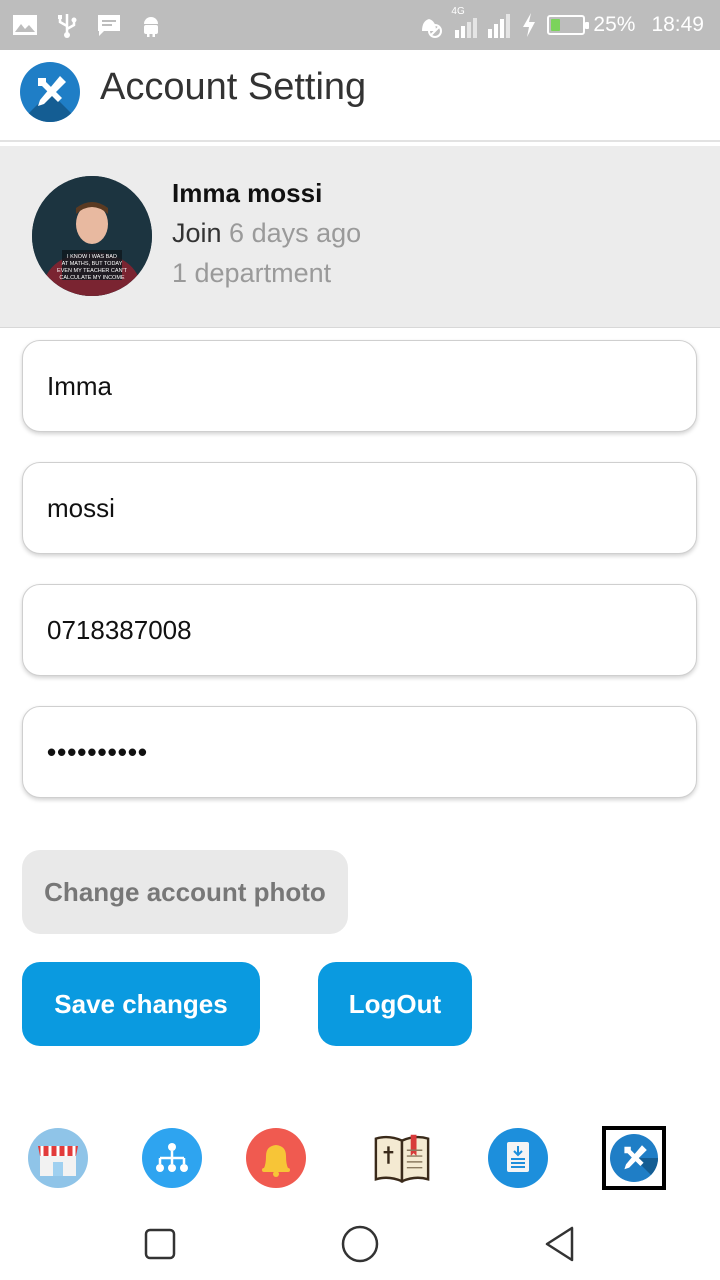 The image size is (720, 1280). What do you see at coordinates (92, 264) in the screenshot?
I see `svg-text: AT MATHS, BUT TODAY` at bounding box center [92, 264].